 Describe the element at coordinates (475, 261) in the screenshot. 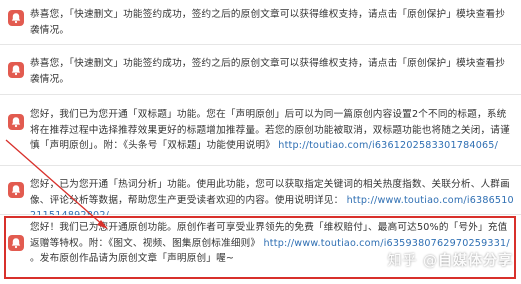

I see `watermark-name: 自媒体分享` at that location.